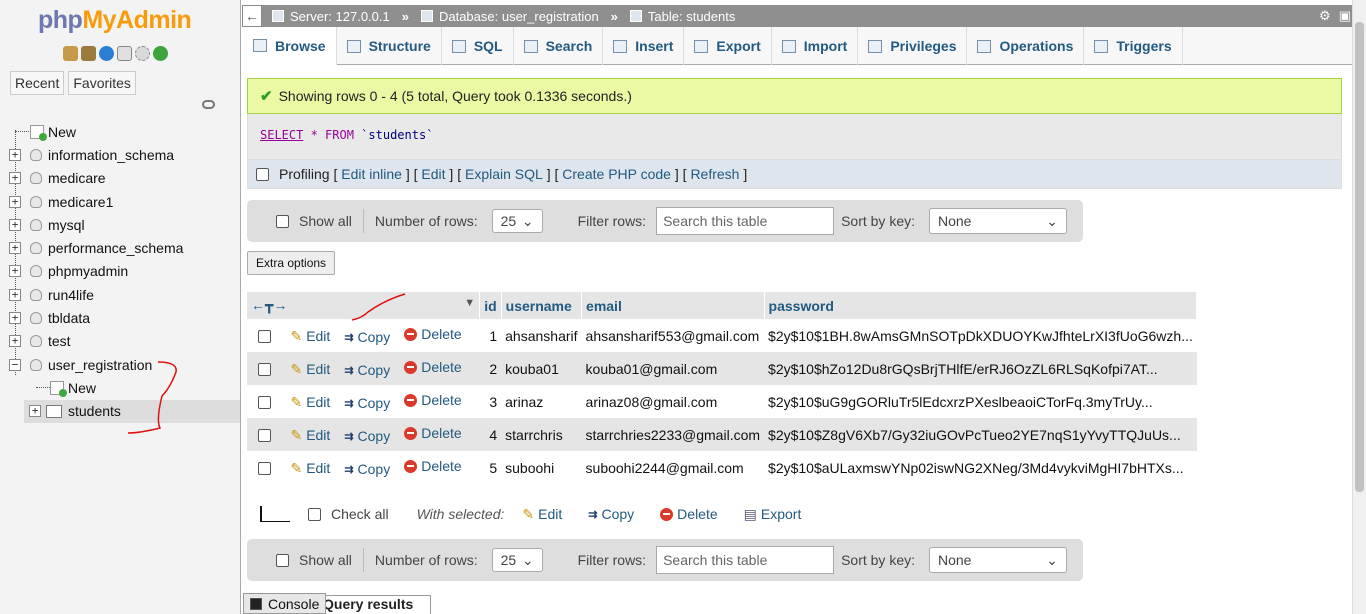 The image size is (1366, 614). What do you see at coordinates (714, 174) in the screenshot?
I see `refresh-link: Refresh` at bounding box center [714, 174].